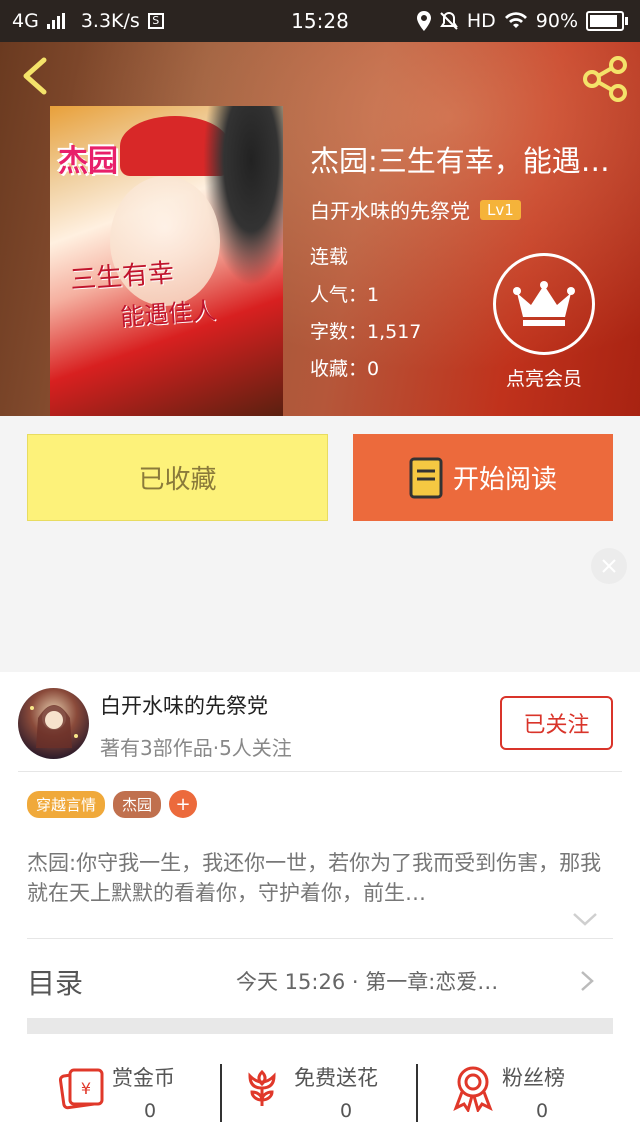 The height and width of the screenshot is (1138, 640). I want to click on share-icon, so click(605, 79).